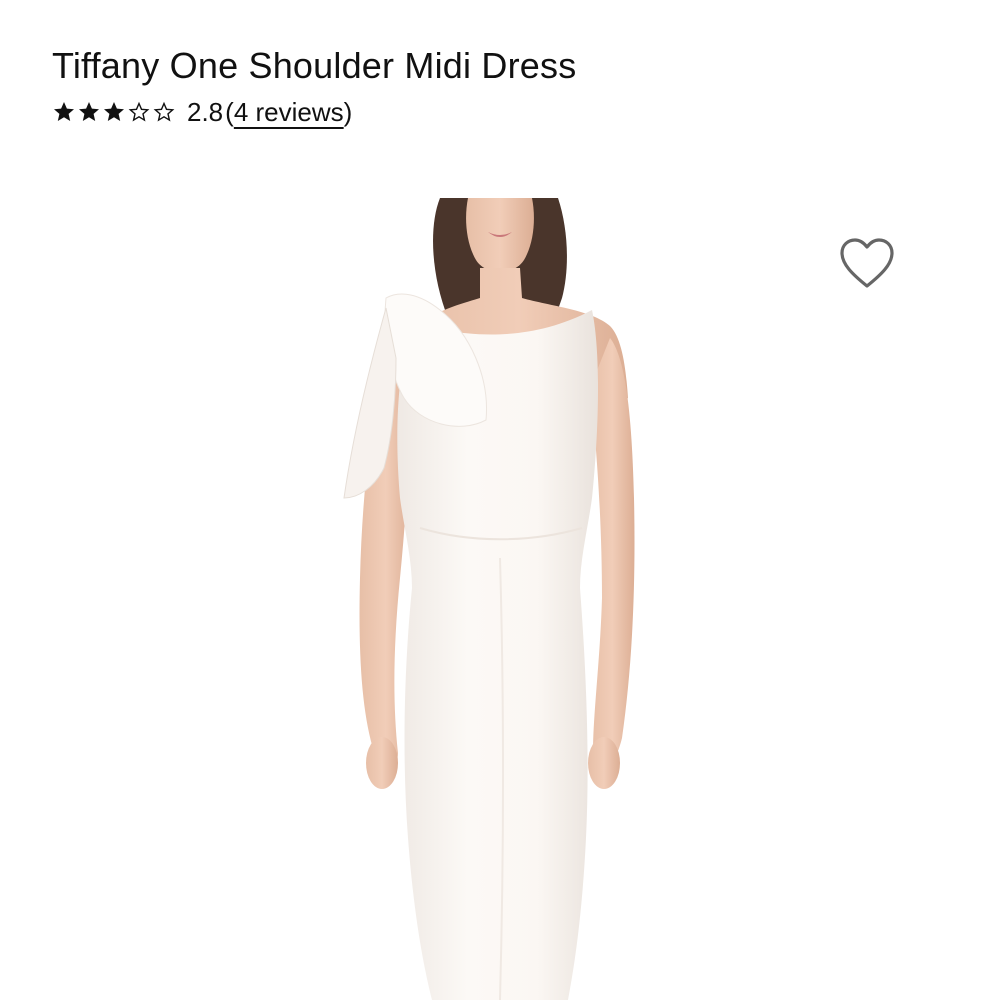  I want to click on wishlist-button, so click(867, 263).